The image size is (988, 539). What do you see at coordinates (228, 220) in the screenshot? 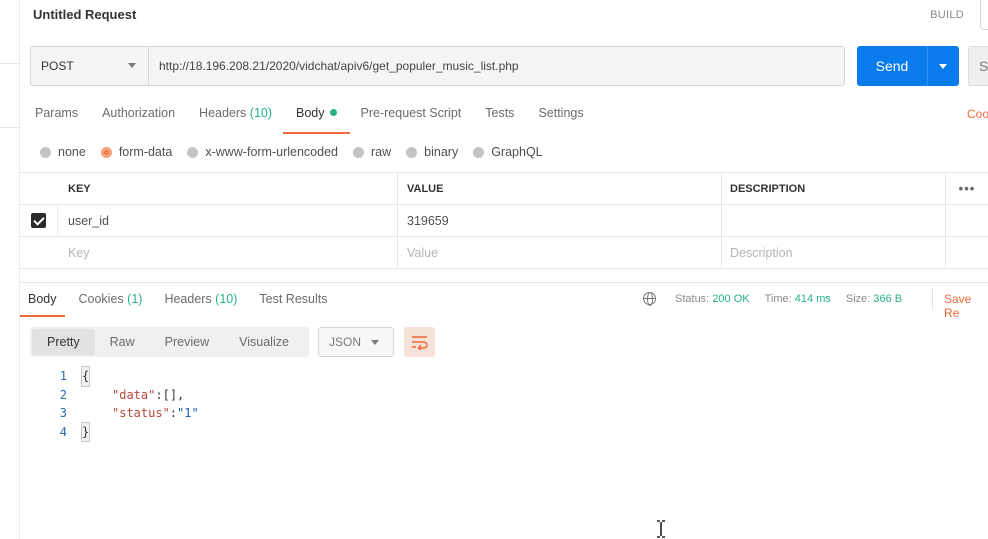
I see `param-key: user_id` at bounding box center [228, 220].